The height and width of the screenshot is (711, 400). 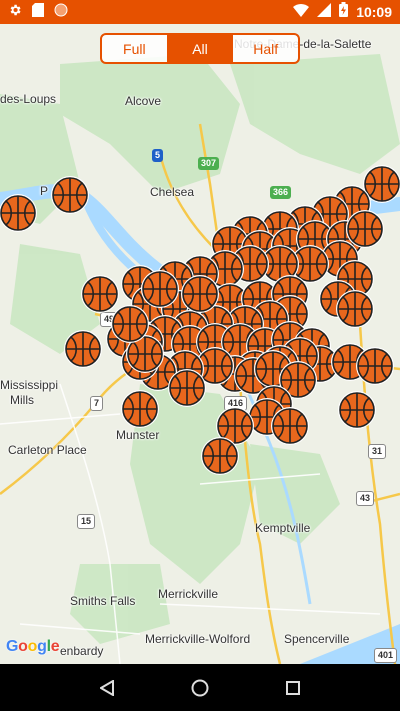 I want to click on status-bar: 10:09, so click(x=200, y=12).